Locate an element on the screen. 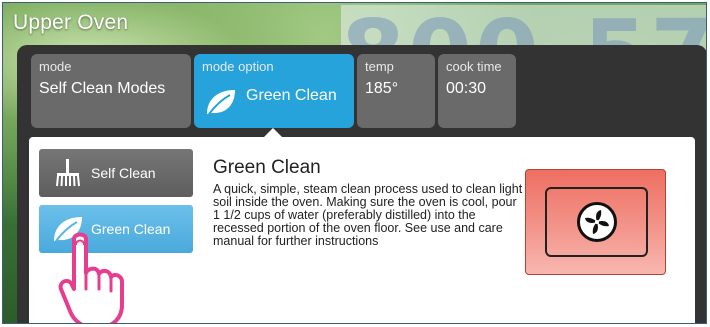  tab-temp: temp 185° is located at coordinates (396, 91).